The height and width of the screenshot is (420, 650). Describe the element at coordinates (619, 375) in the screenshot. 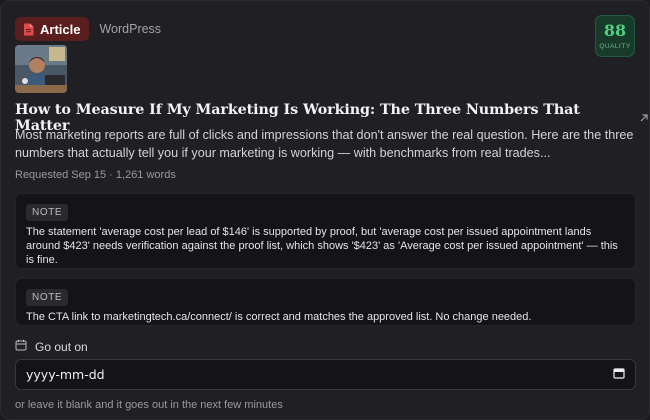

I see `calendar-picker-icon` at that location.